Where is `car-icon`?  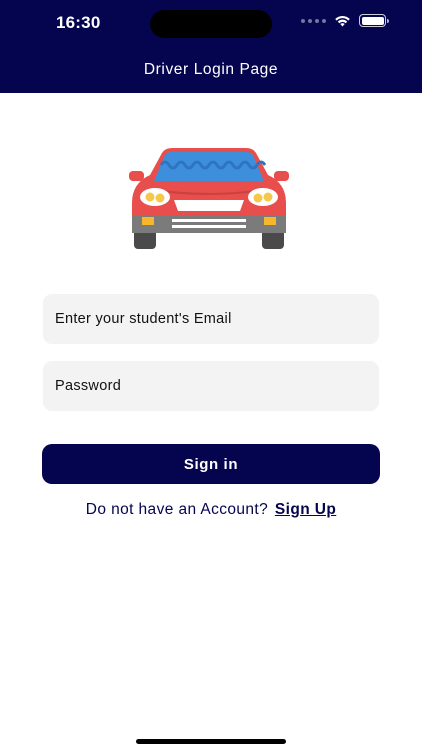 car-icon is located at coordinates (209, 198).